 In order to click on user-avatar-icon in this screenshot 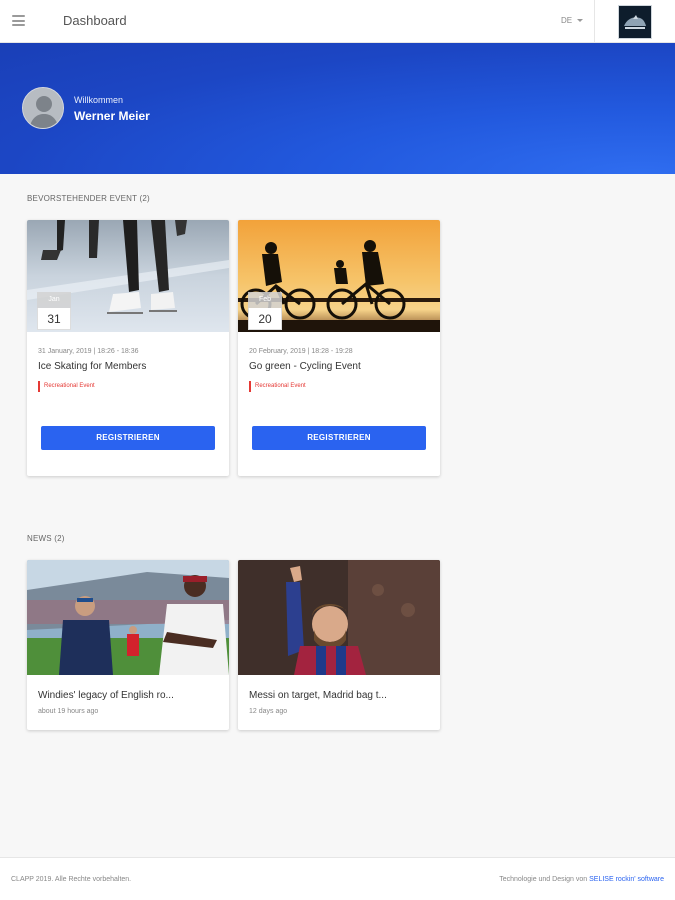, I will do `click(43, 108)`.